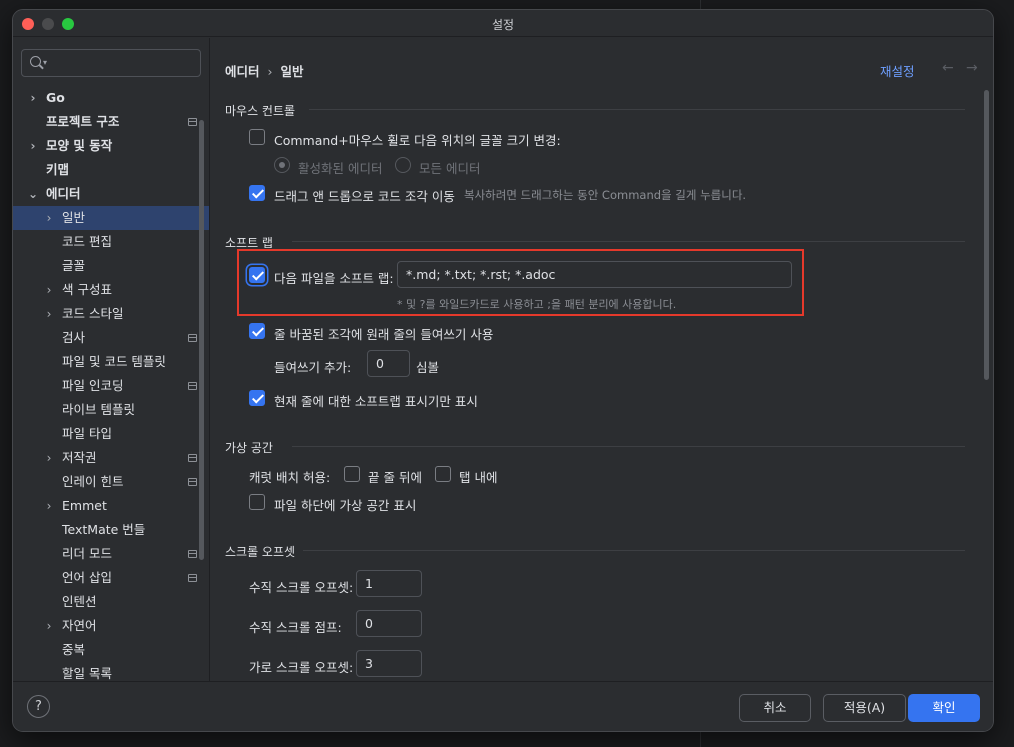  I want to click on sidebar-item: 인텐션, so click(111, 602).